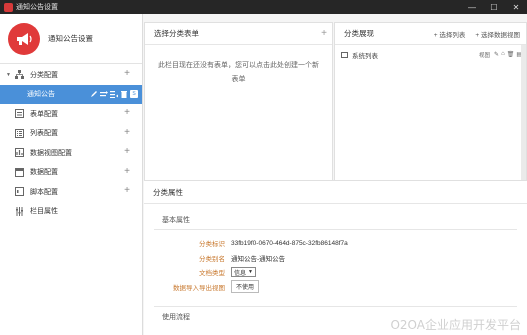 This screenshot has height=335, width=527. Describe the element at coordinates (263, 7) in the screenshot. I see `window-titlebar: 通知公告设置 — ☐ ✕` at that location.